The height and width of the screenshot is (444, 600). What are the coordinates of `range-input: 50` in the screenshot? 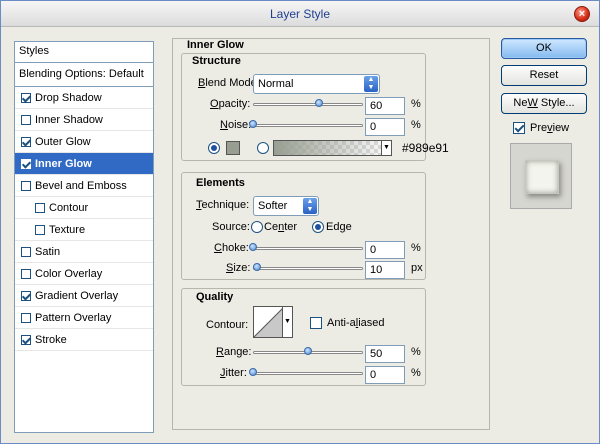 It's located at (385, 354).